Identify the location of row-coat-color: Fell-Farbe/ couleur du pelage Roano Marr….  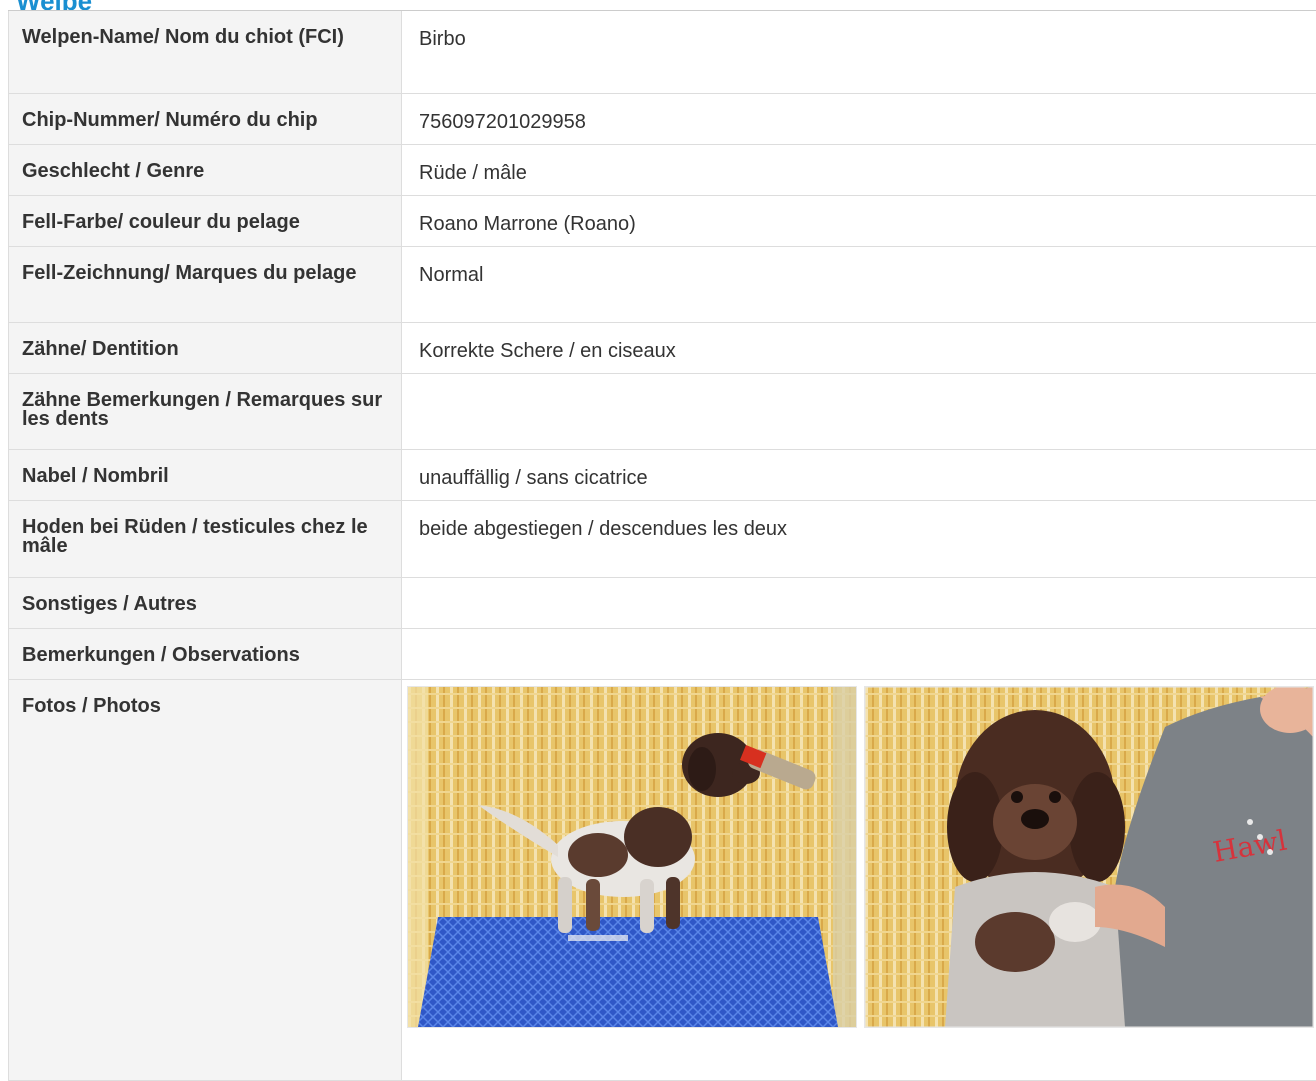
(662, 221).